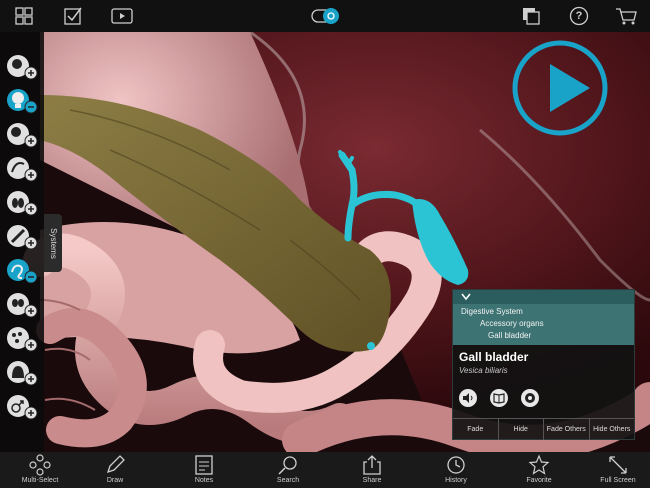 The image size is (650, 488). Describe the element at coordinates (483, 370) in the screenshot. I see `structure-latin-name: Vesica biliaris` at that location.